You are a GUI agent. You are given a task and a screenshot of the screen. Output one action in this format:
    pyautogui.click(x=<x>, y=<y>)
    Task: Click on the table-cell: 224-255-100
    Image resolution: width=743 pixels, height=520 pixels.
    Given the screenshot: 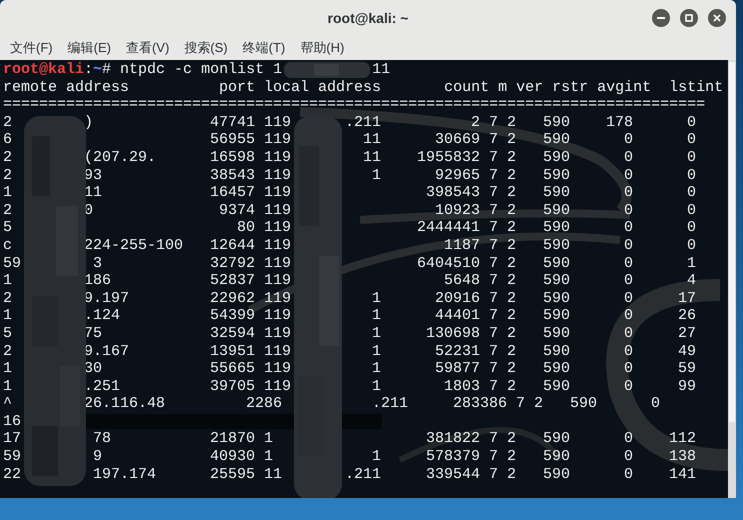 What is the action you would take?
    pyautogui.click(x=134, y=245)
    